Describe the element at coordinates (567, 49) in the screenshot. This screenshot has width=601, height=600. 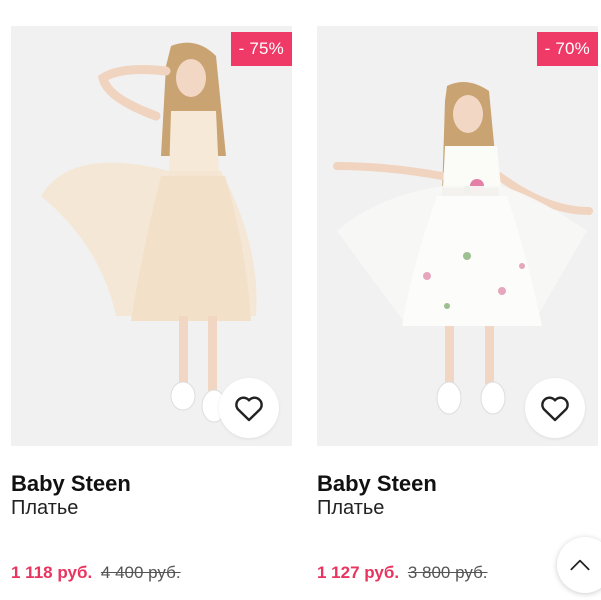
I see `discount-badge: - 70%` at that location.